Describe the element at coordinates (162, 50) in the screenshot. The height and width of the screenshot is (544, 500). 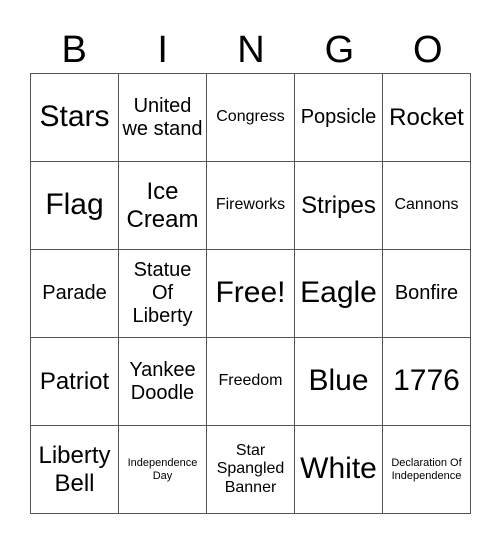
I see `header-letter-i: I` at that location.